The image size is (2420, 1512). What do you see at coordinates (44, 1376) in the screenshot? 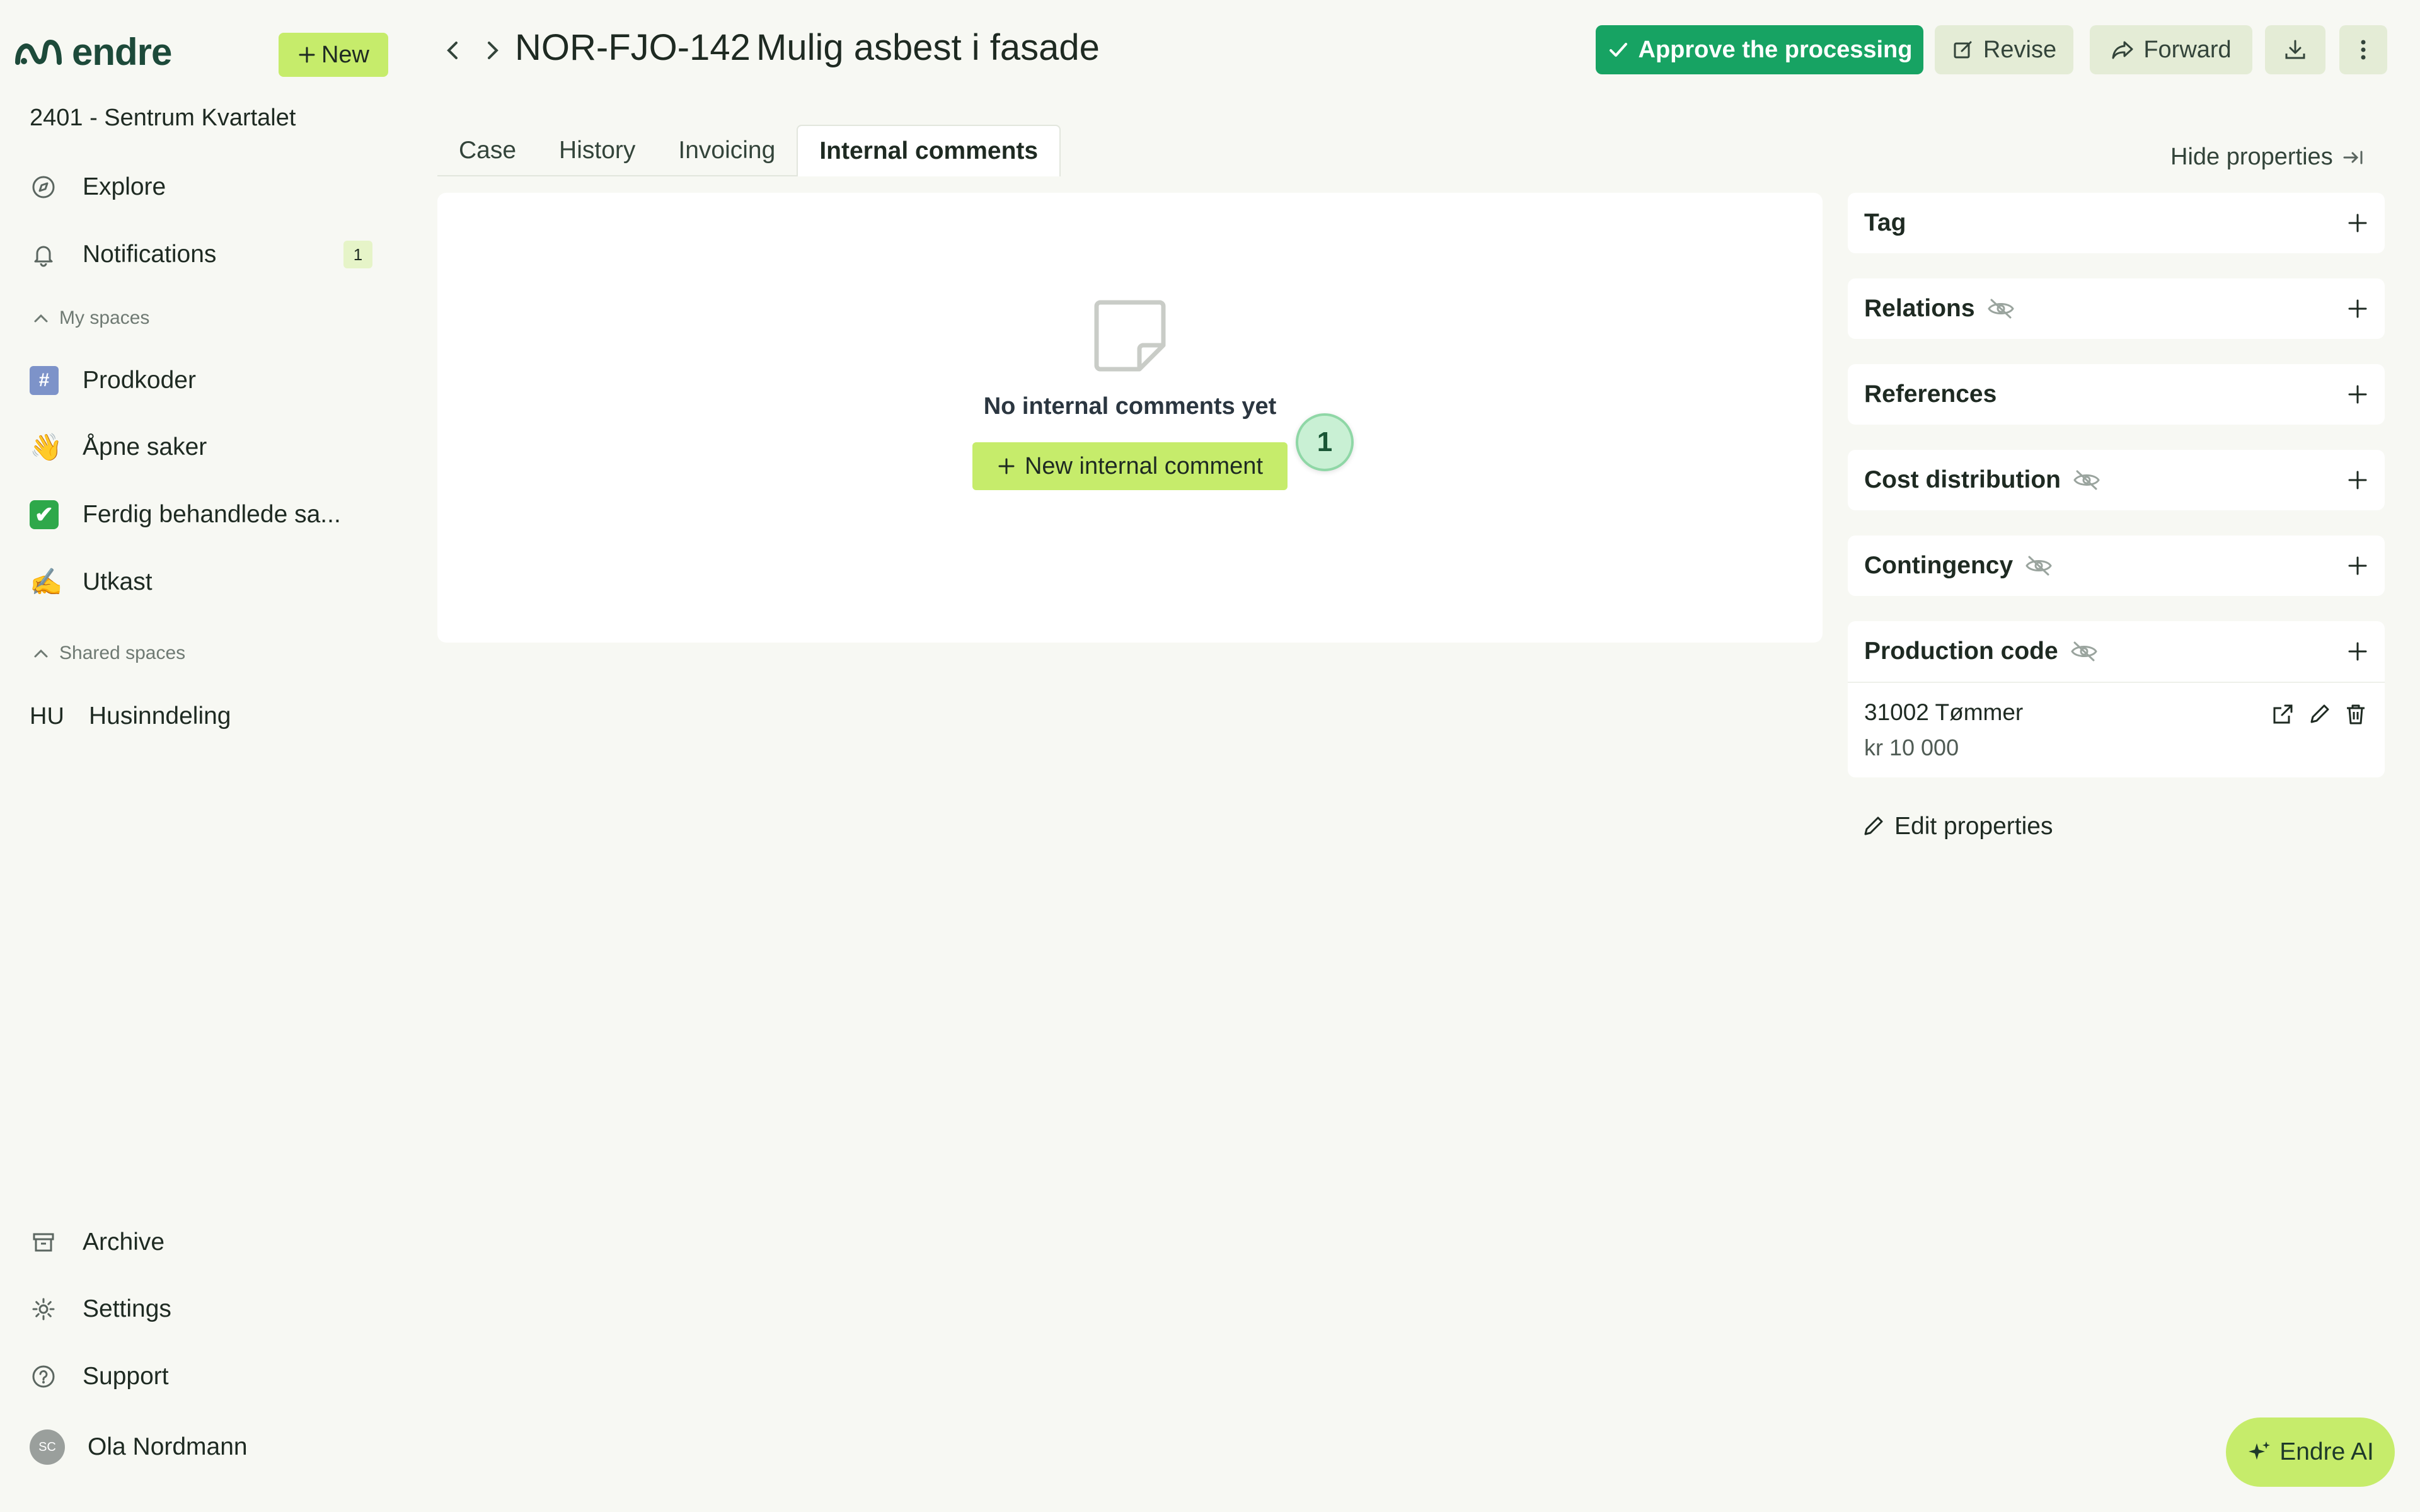
I see `help-icon` at bounding box center [44, 1376].